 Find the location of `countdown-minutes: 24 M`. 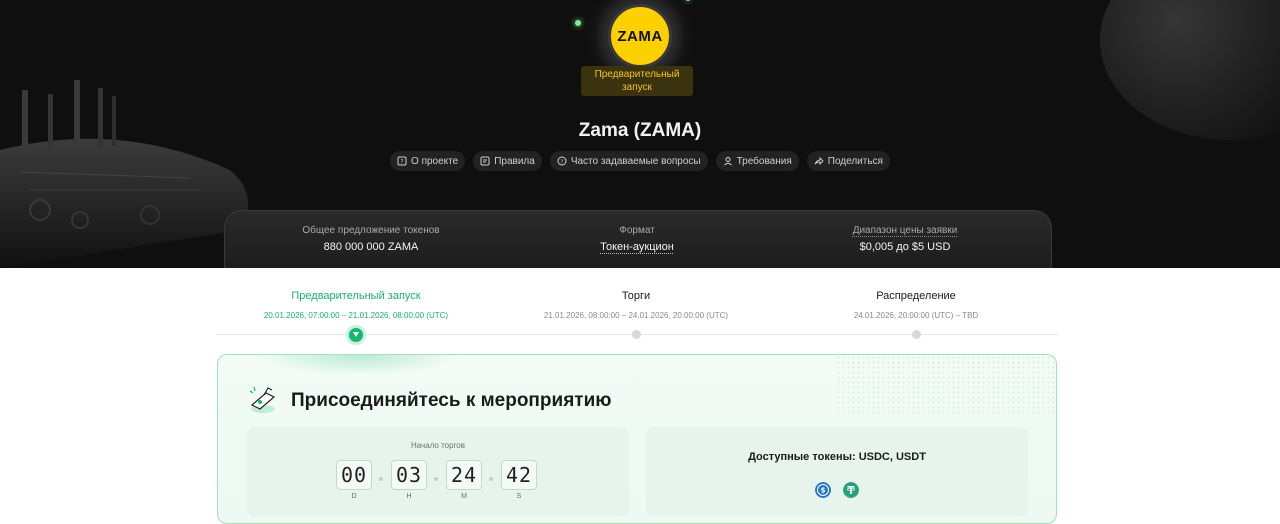

countdown-minutes: 24 M is located at coordinates (464, 483).